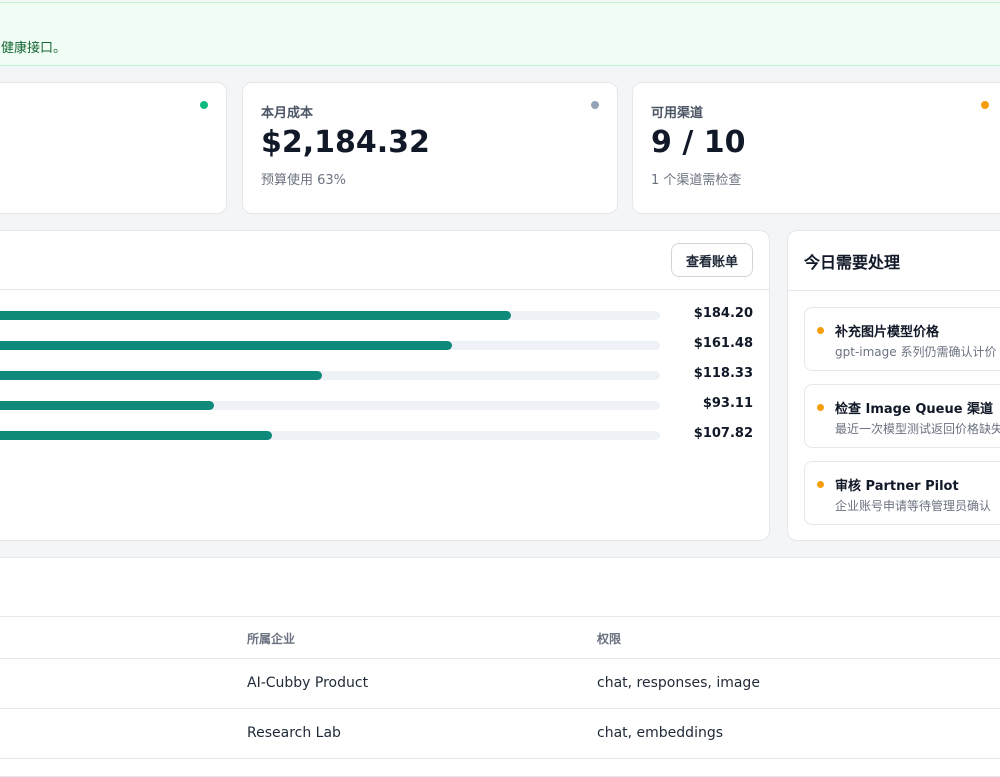 Image resolution: width=1000 pixels, height=777 pixels. I want to click on cell-enterprise: Research Lab, so click(294, 733).